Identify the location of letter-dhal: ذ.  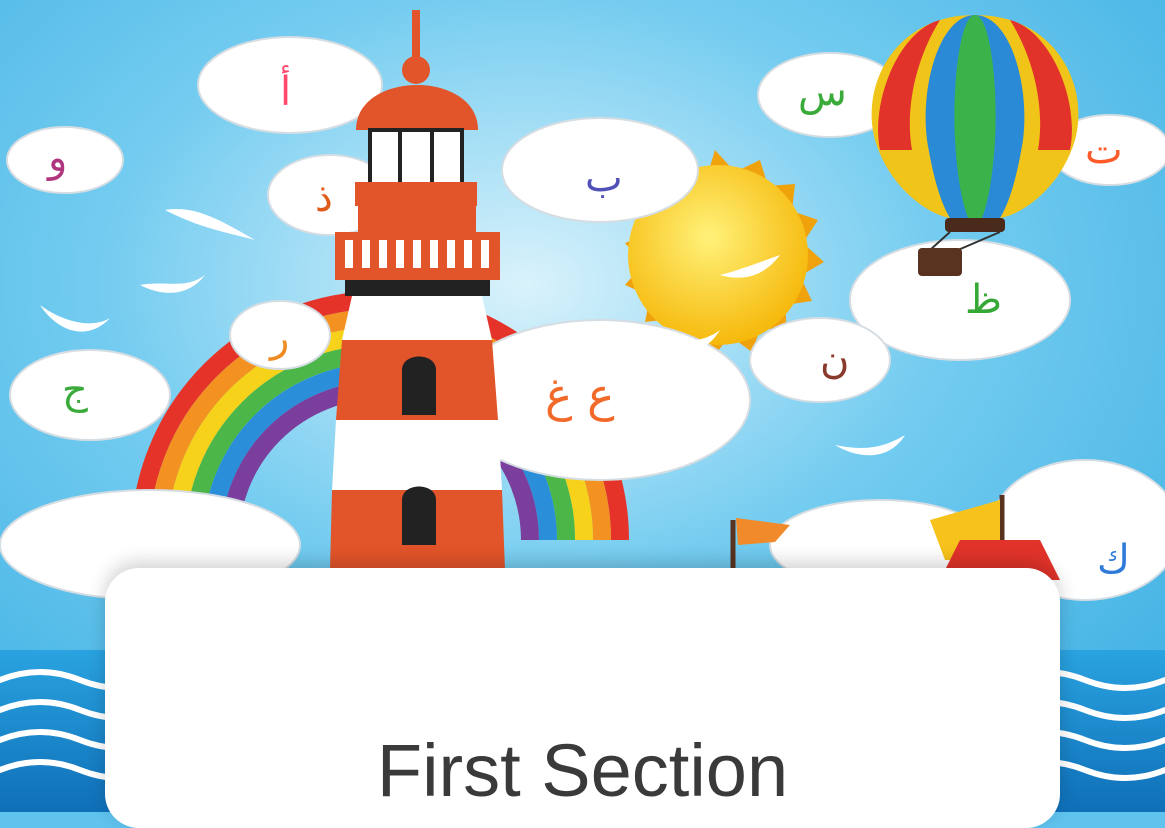
(324, 198).